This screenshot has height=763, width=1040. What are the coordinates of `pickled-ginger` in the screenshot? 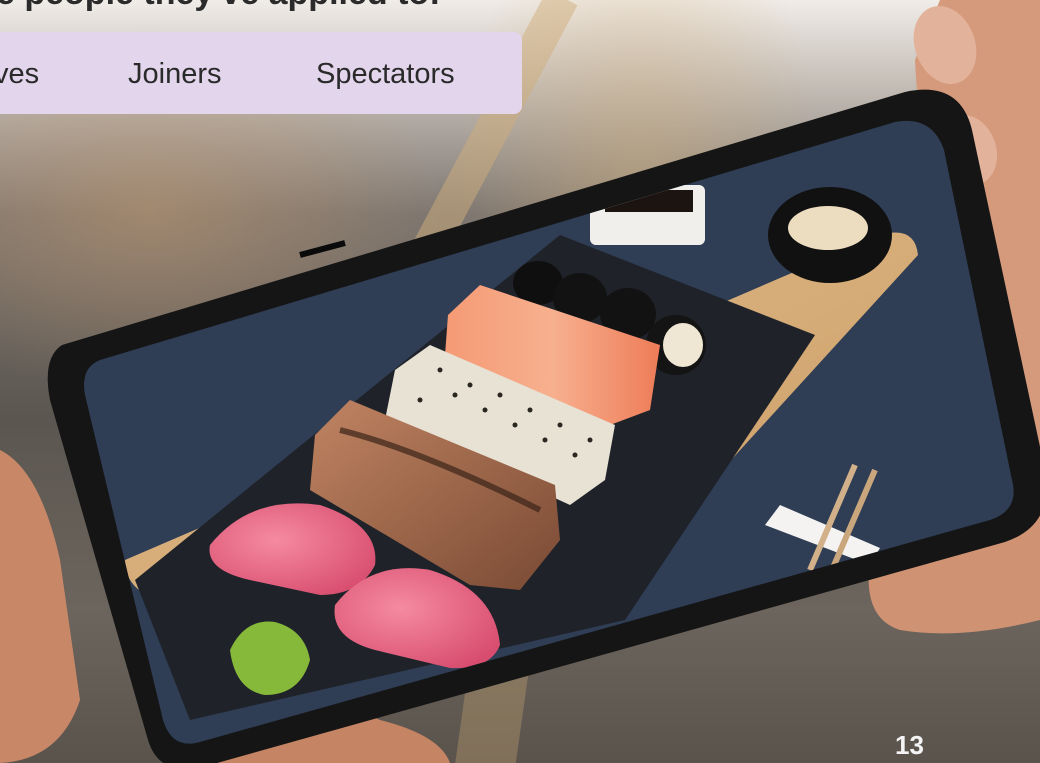 It's located at (828, 228).